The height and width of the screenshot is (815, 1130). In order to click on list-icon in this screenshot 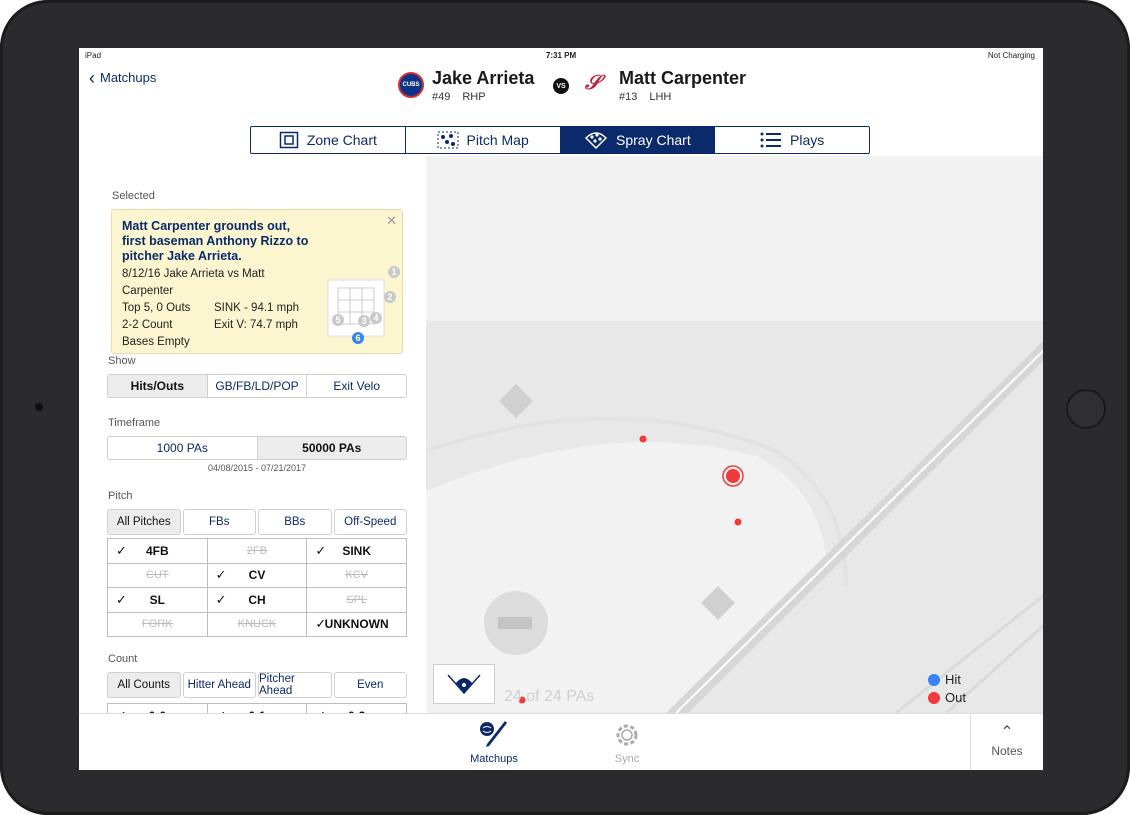, I will do `click(770, 140)`.